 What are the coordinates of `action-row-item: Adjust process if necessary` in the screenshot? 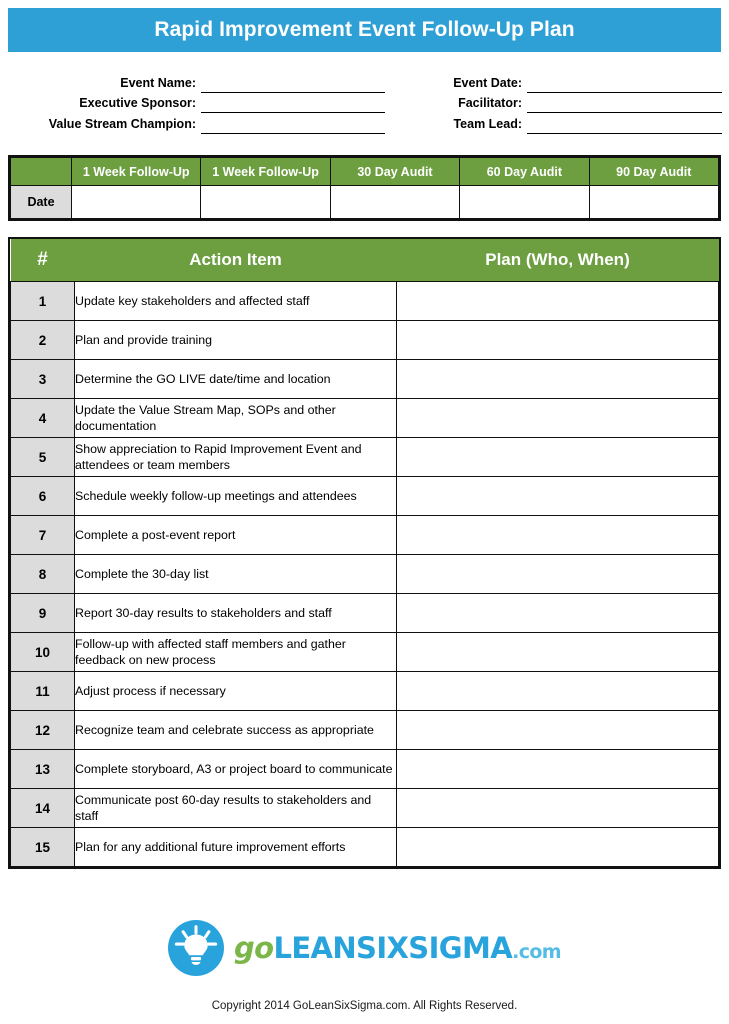 It's located at (235, 691).